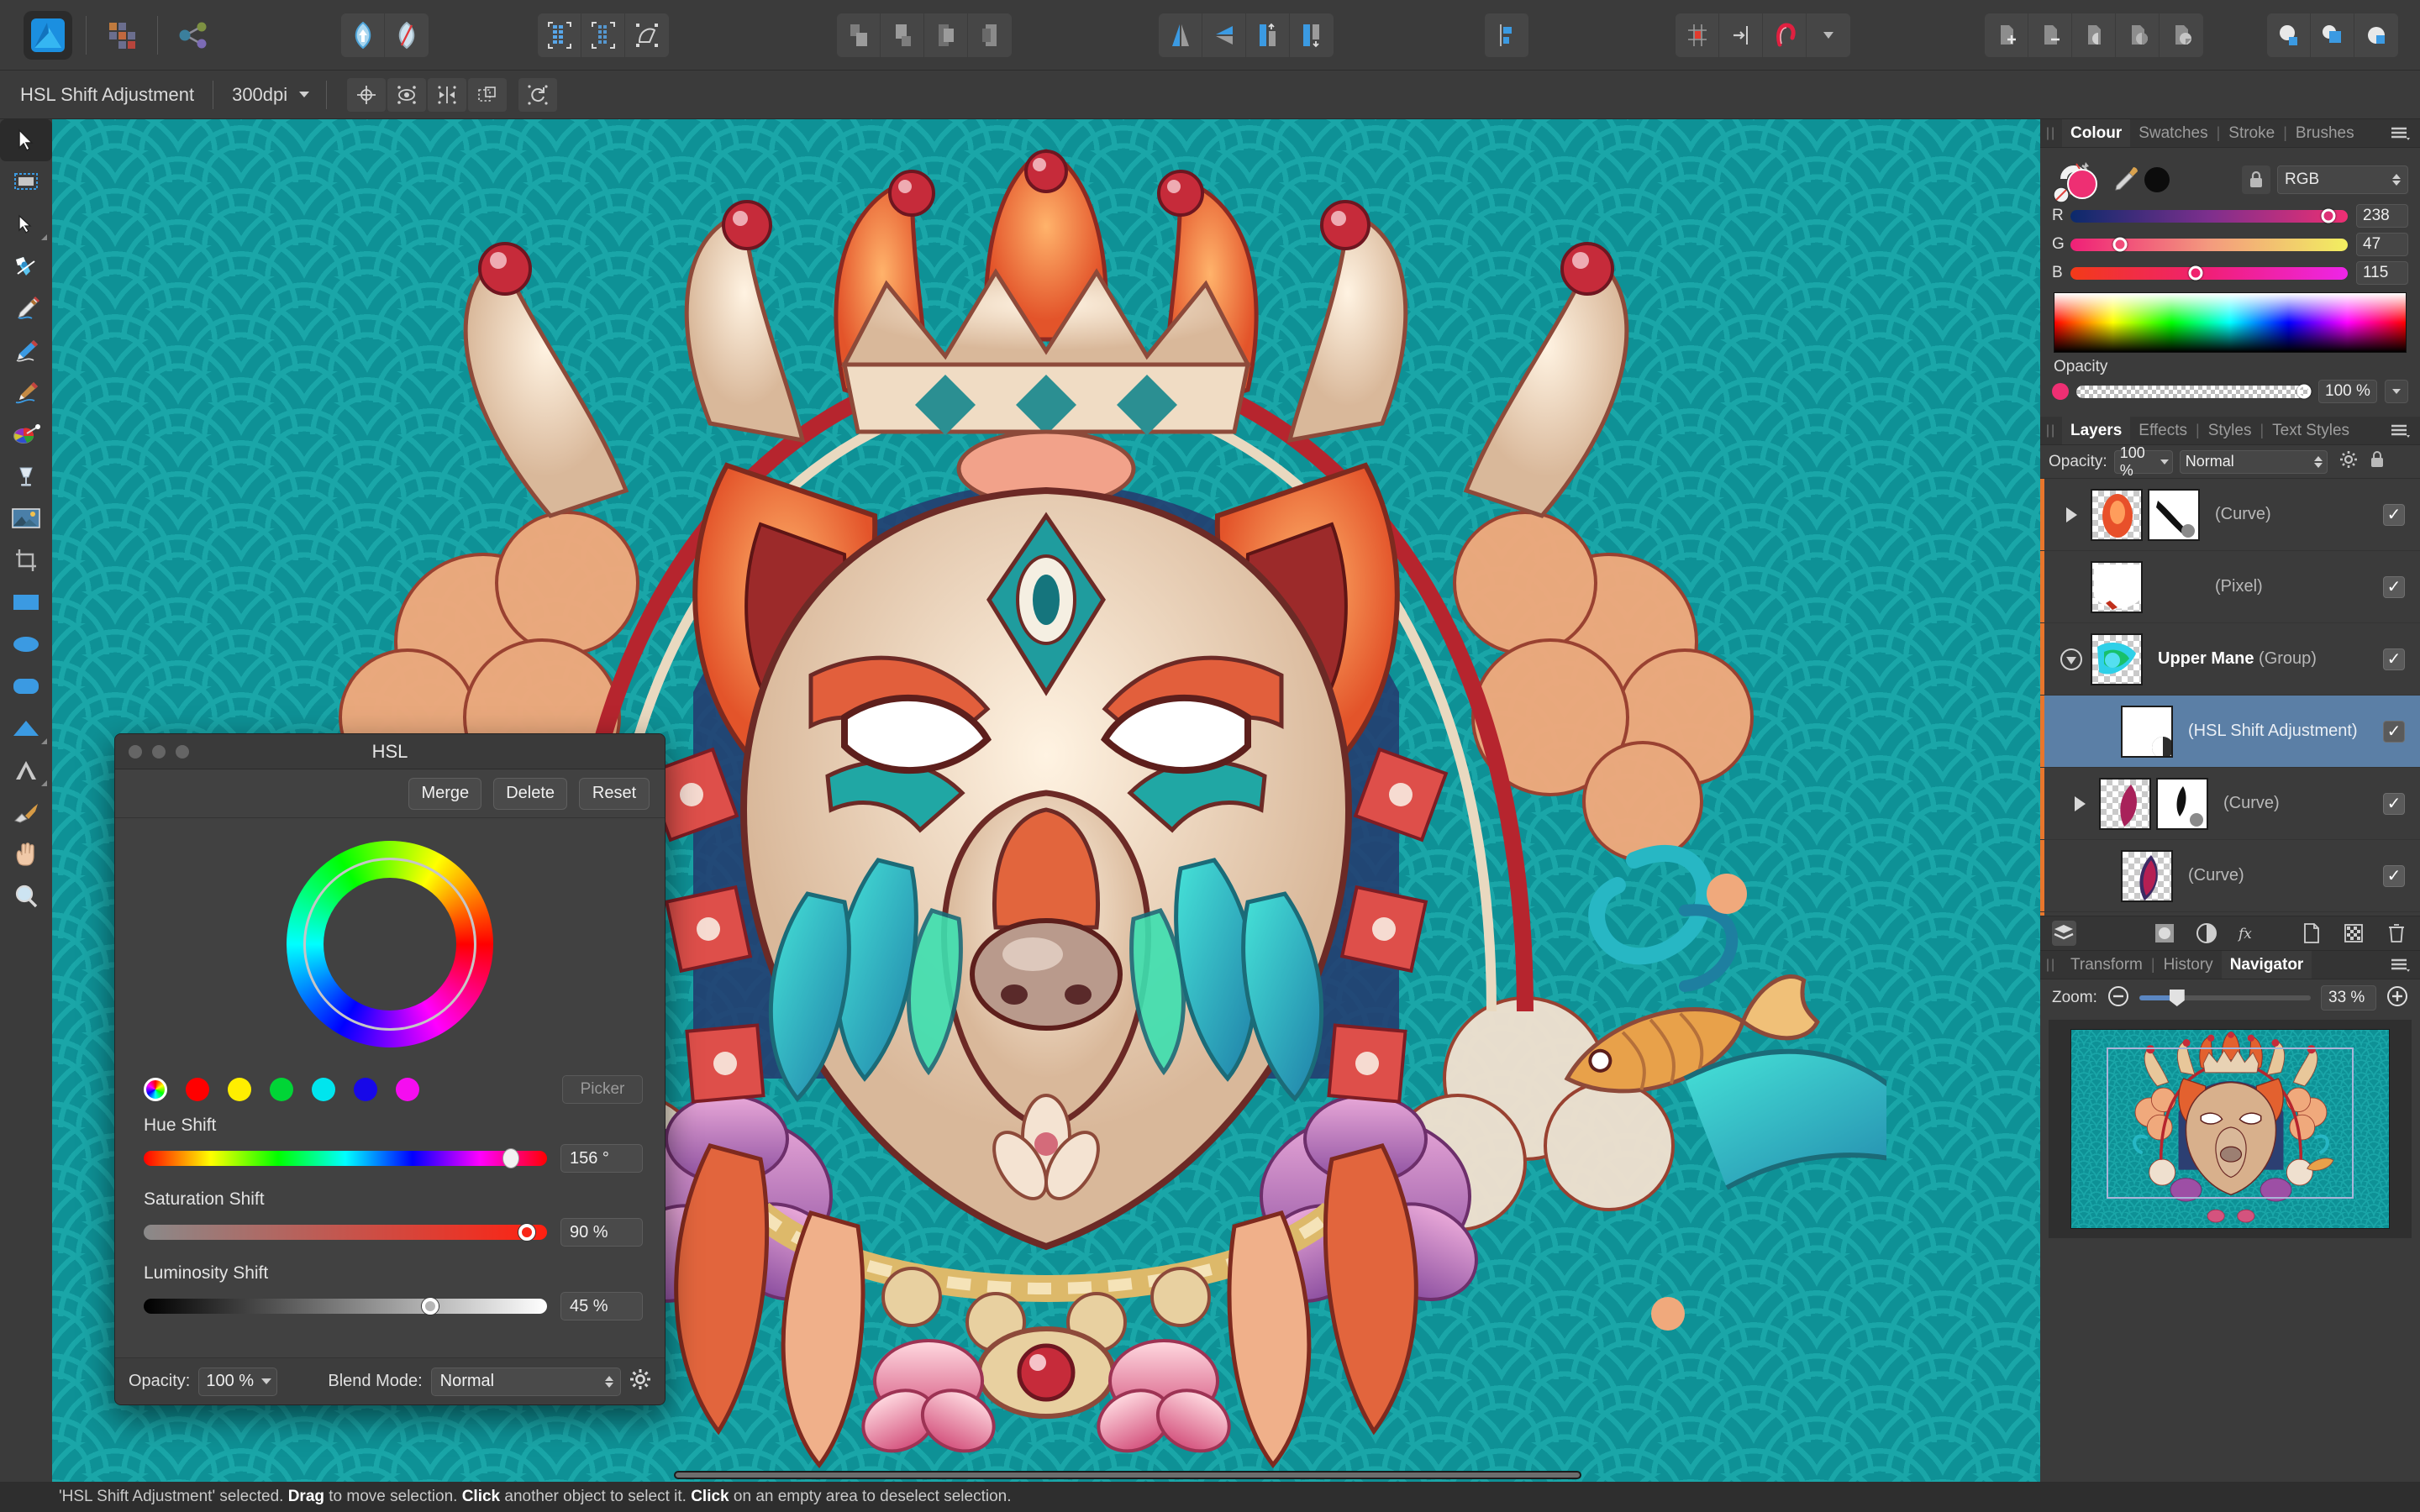  I want to click on channel-track-b, so click(2209, 273).